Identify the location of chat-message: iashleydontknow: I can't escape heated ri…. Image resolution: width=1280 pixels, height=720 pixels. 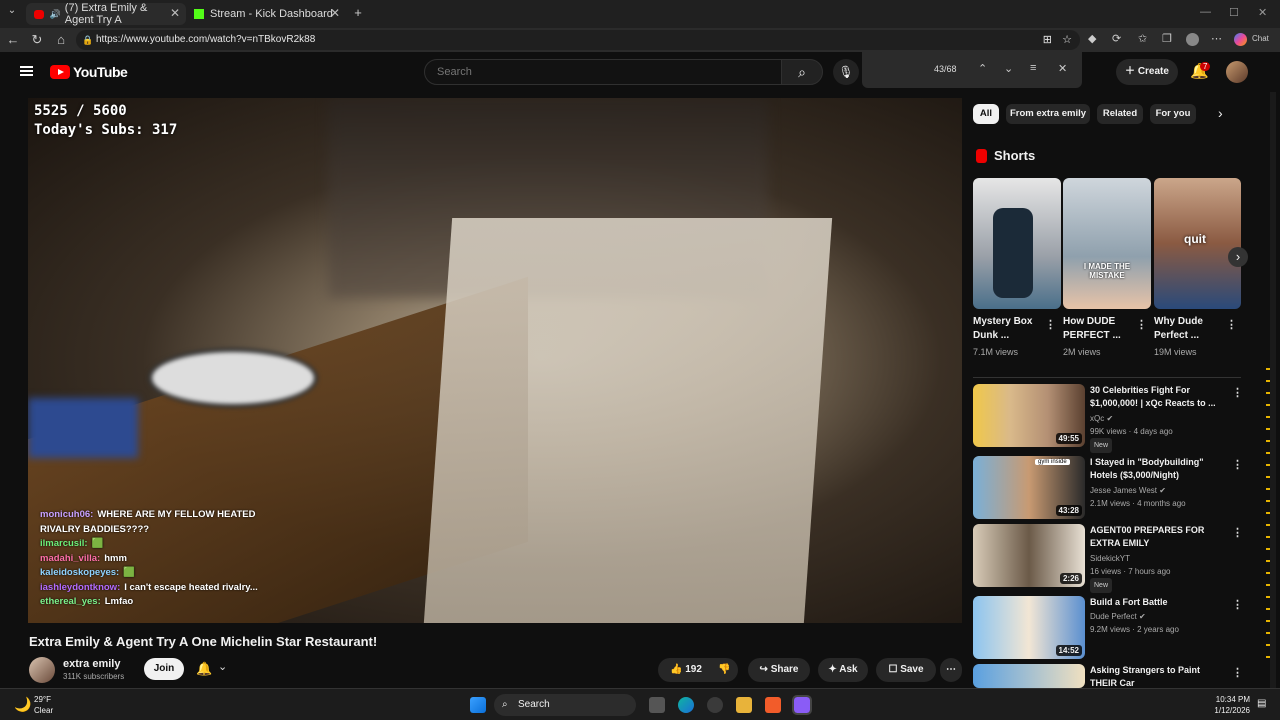
(160, 588).